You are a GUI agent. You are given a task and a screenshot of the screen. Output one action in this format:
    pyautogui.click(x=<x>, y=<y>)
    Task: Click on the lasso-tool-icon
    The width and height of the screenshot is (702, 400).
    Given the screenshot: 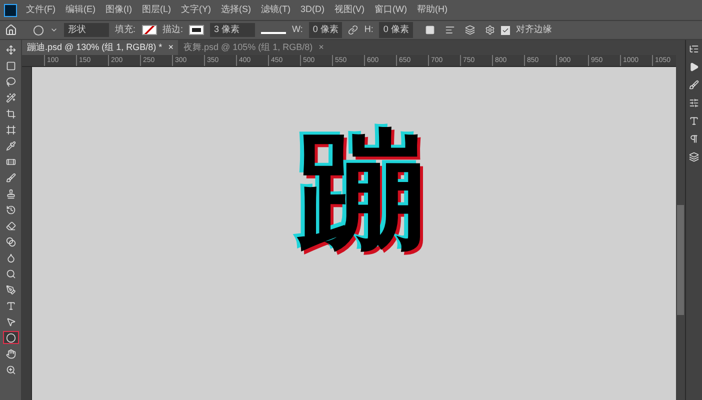 What is the action you would take?
    pyautogui.click(x=11, y=81)
    